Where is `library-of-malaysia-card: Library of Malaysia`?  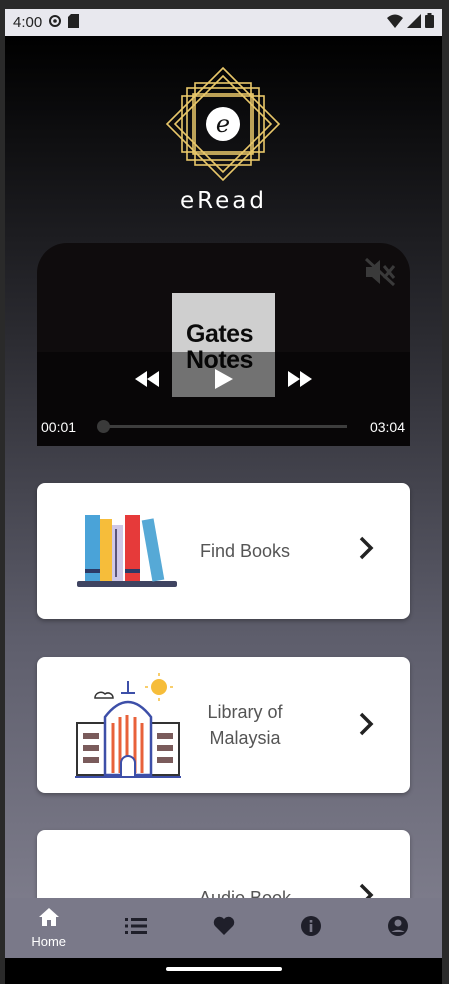 library-of-malaysia-card: Library of Malaysia is located at coordinates (223, 725).